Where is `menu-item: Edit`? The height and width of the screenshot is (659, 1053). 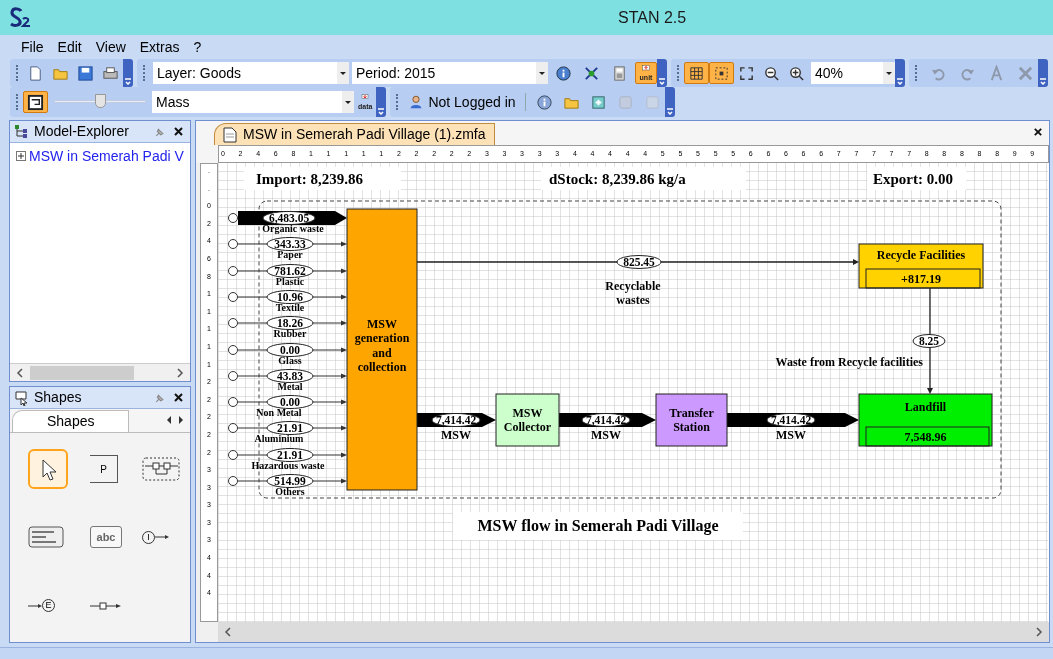 menu-item: Edit is located at coordinates (69, 47).